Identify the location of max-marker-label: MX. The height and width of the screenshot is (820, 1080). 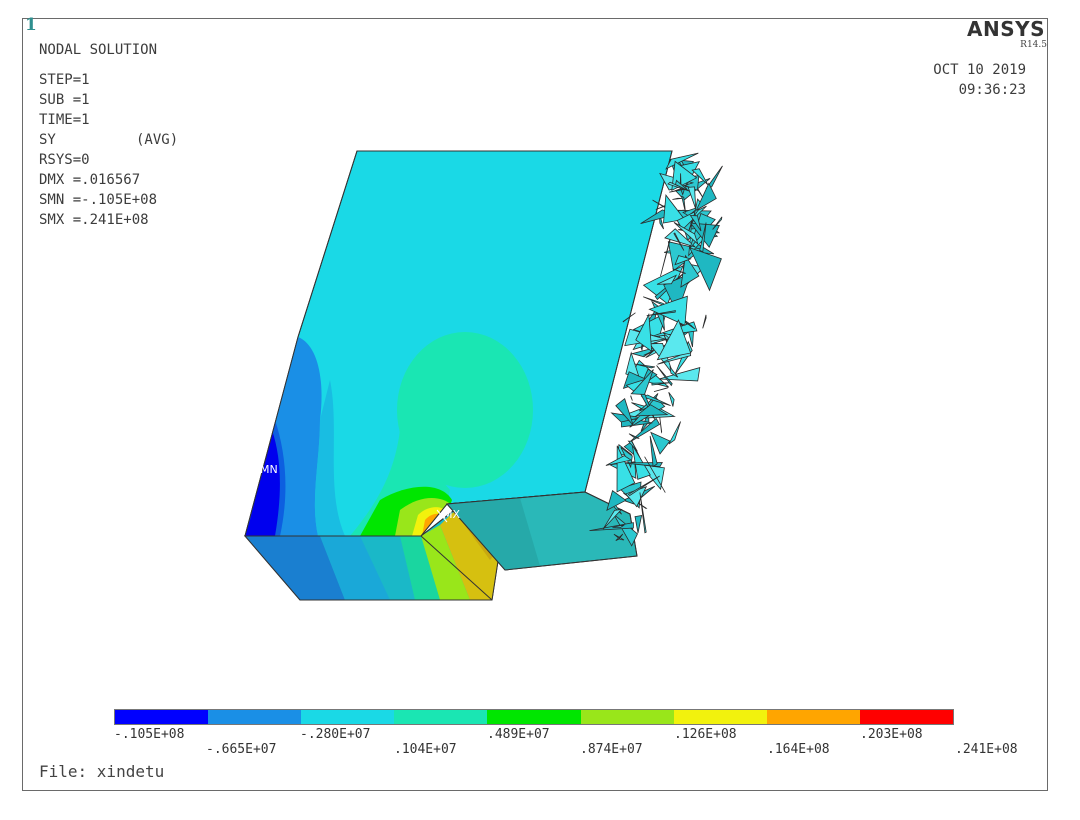
(452, 514).